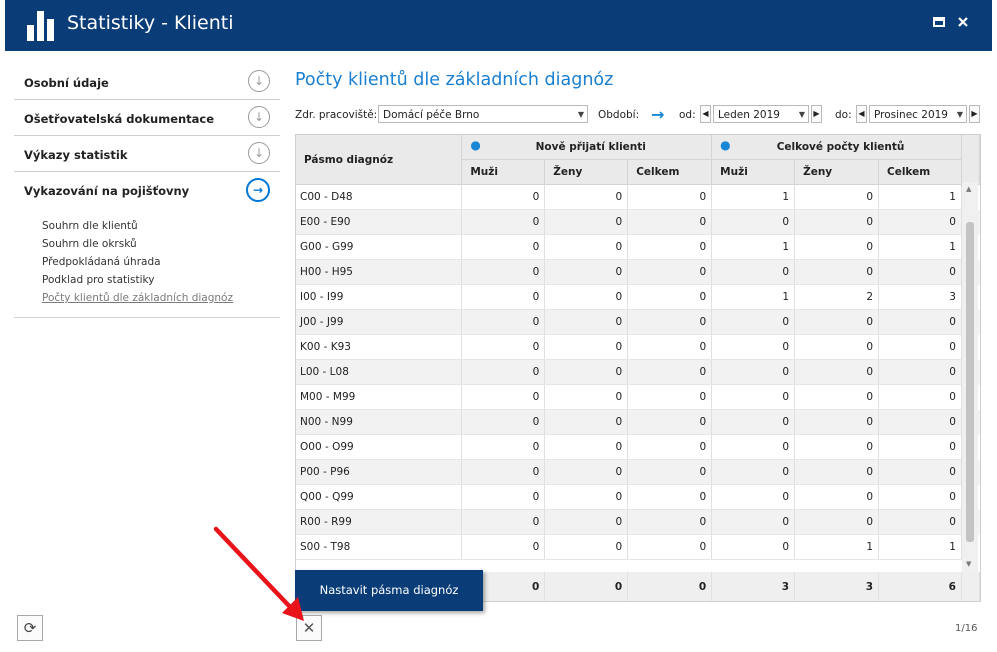 The image size is (997, 652). I want to click on sidebar-section-insurance: Vykazování na pojišťovny →, so click(147, 189).